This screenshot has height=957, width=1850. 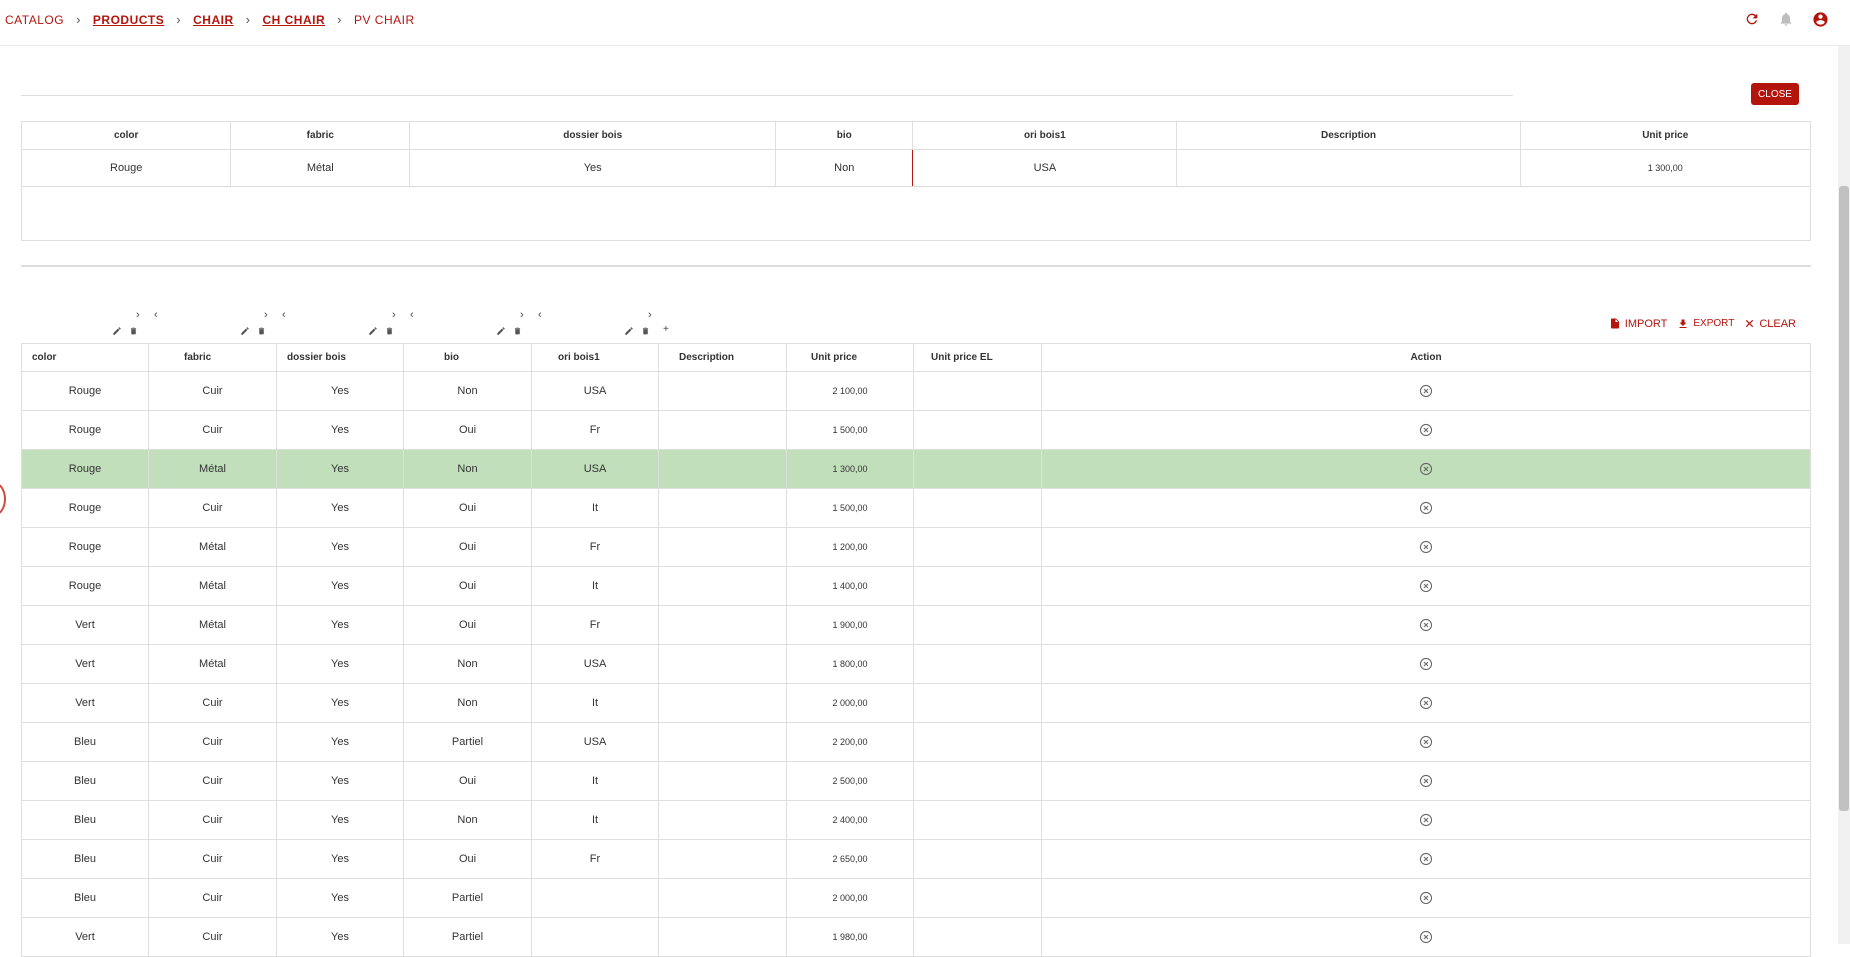 I want to click on column-header: Description, so click(x=722, y=357).